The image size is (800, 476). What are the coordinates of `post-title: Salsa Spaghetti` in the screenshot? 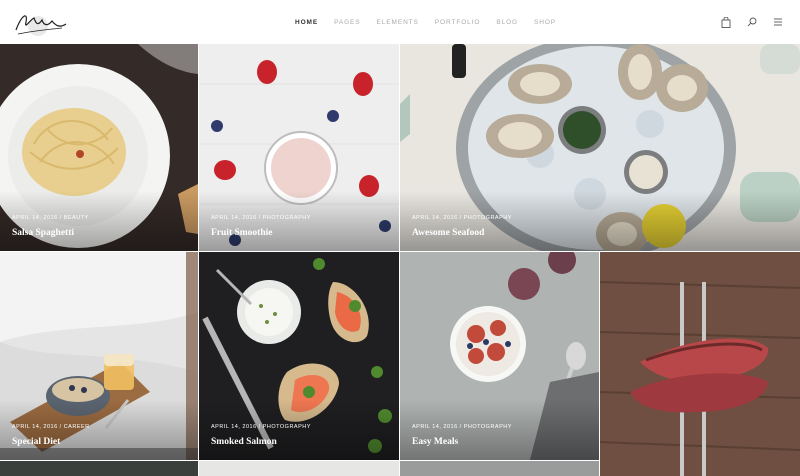 It's located at (43, 233).